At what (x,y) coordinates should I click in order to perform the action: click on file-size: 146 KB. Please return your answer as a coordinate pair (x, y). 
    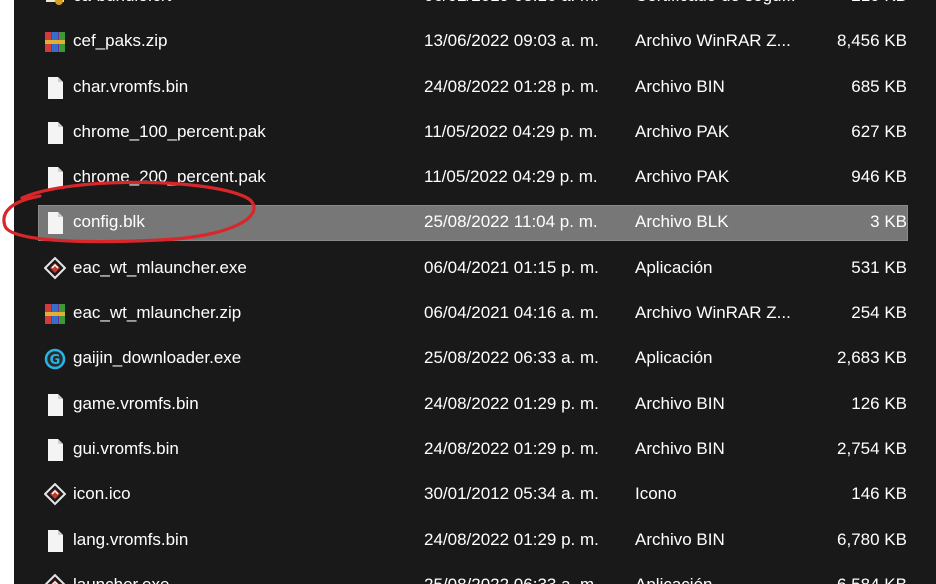
    Looking at the image, I should click on (879, 494).